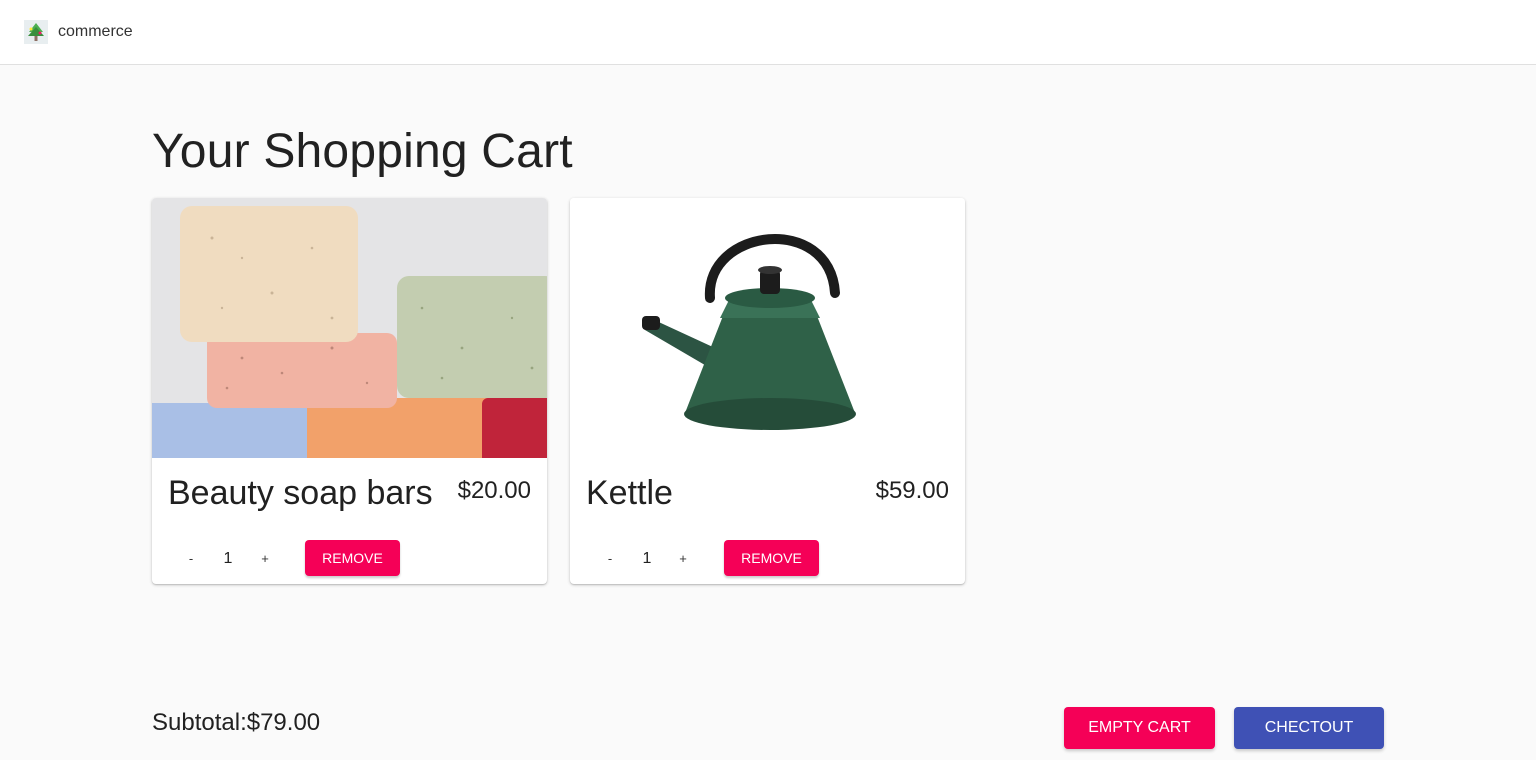  Describe the element at coordinates (767, 328) in the screenshot. I see `kettle-image` at that location.